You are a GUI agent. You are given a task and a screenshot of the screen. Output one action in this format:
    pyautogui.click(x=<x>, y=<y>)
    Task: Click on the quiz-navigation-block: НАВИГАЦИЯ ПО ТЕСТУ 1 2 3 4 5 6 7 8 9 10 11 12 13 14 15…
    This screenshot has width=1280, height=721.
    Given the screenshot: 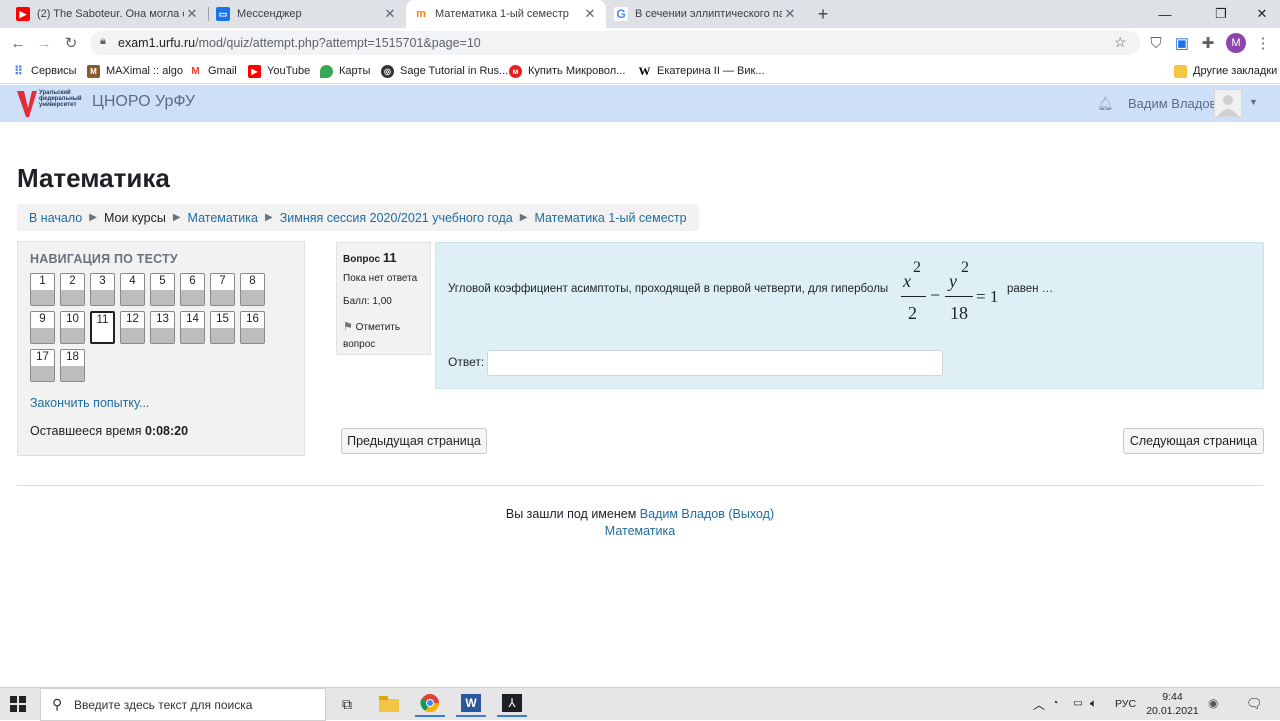 What is the action you would take?
    pyautogui.click(x=161, y=348)
    